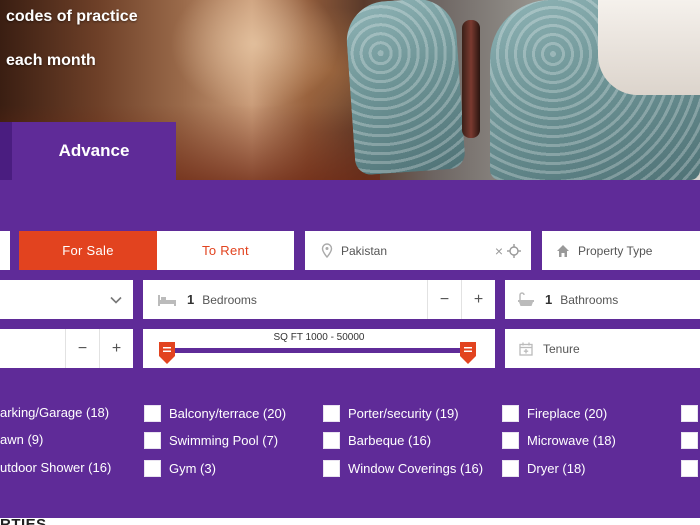  I want to click on calendar-icon, so click(526, 349).